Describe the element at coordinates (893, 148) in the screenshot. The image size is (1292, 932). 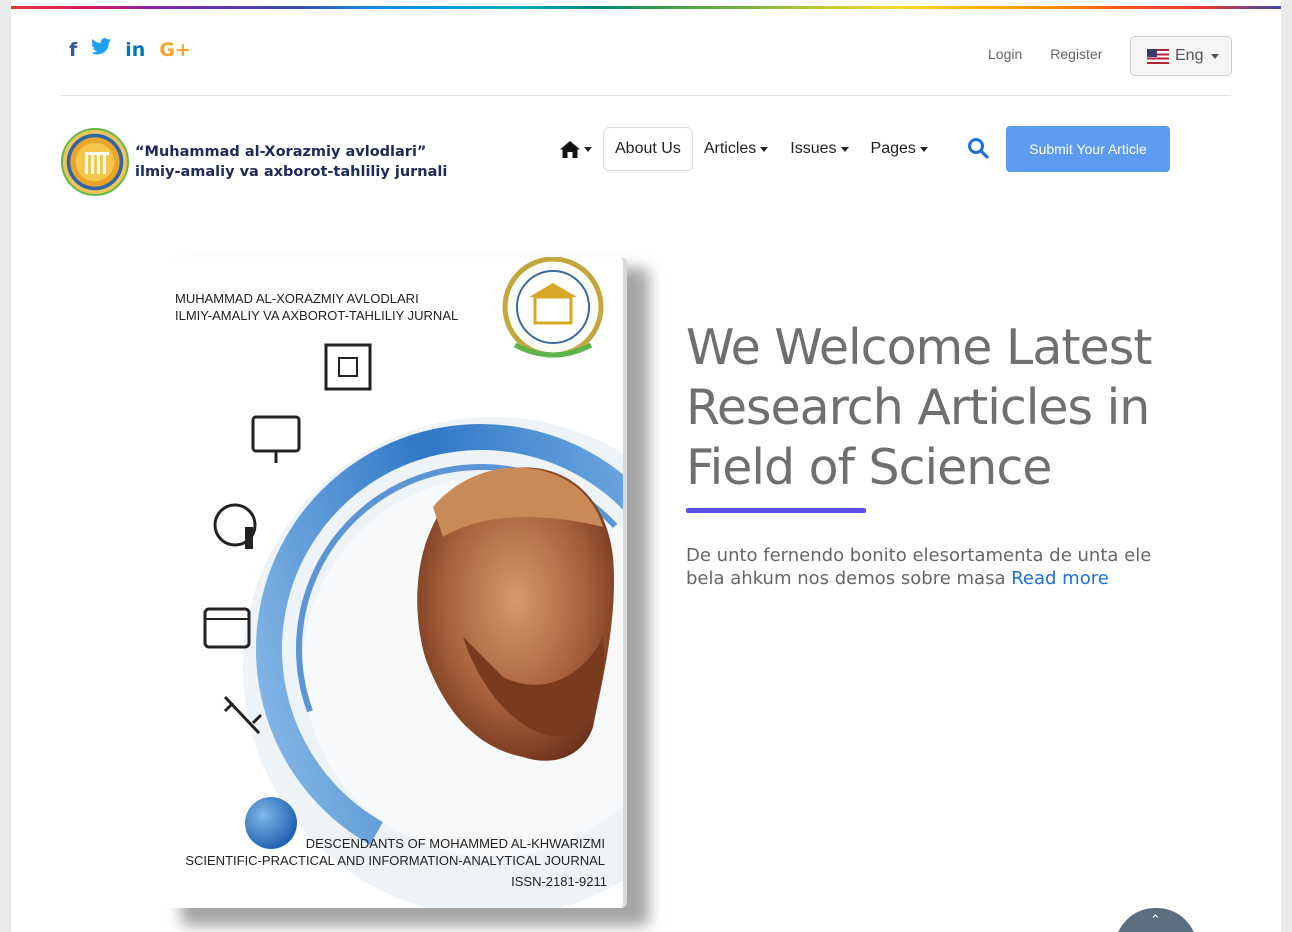
I see `nav-pages-label: Pages` at that location.